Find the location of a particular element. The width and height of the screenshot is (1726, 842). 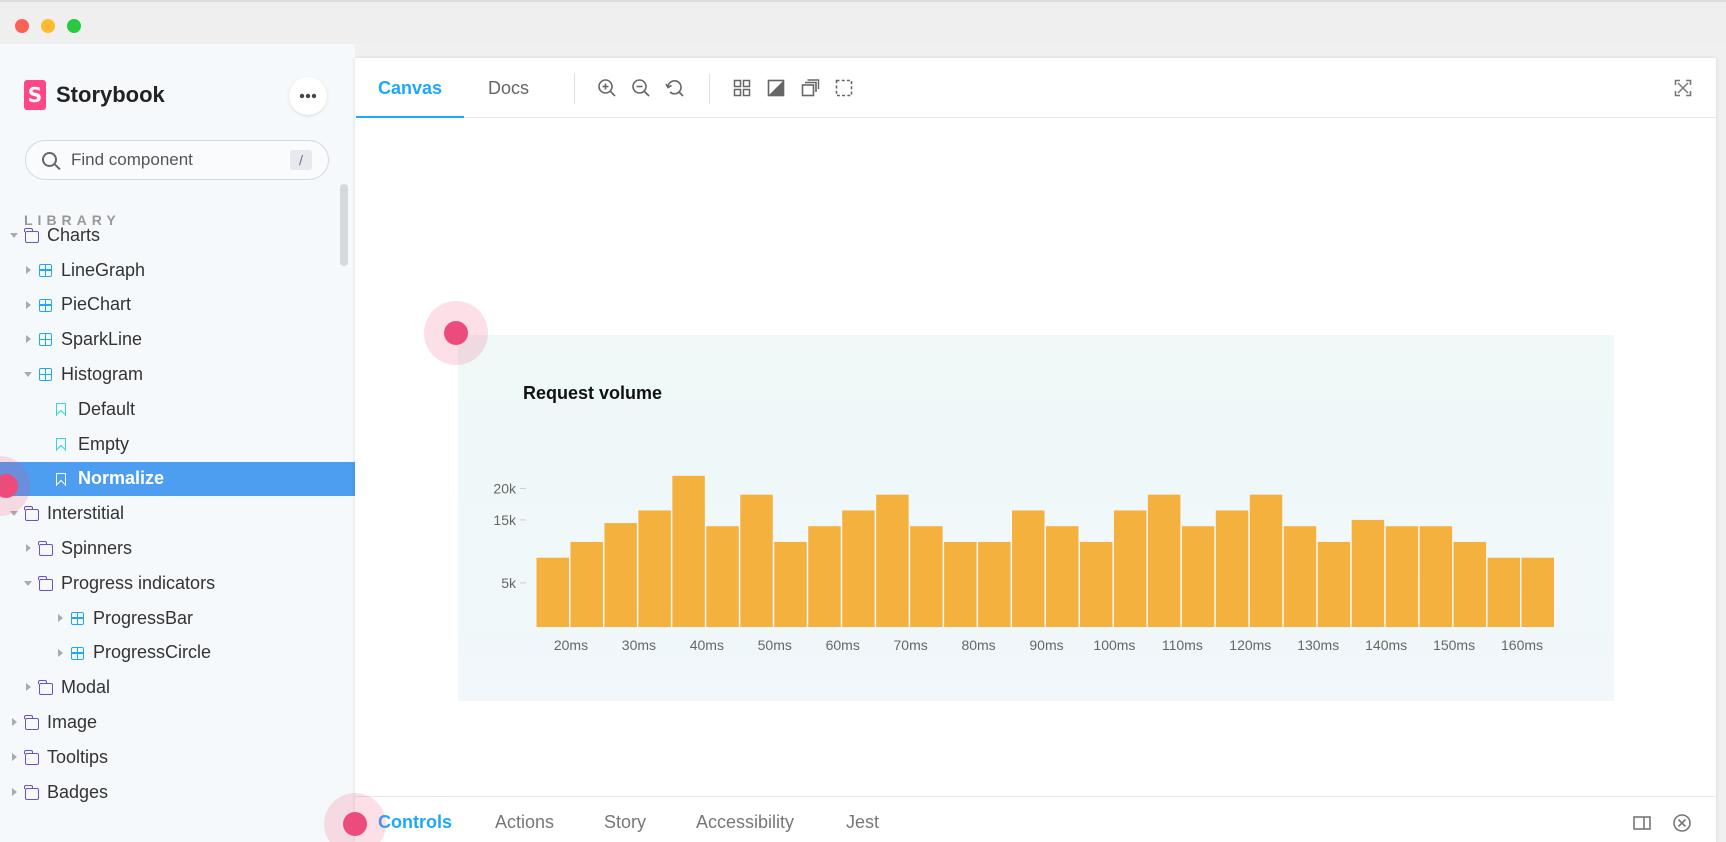

sidebar-item-progress-indicators: Progress indicators is located at coordinates (177, 583).